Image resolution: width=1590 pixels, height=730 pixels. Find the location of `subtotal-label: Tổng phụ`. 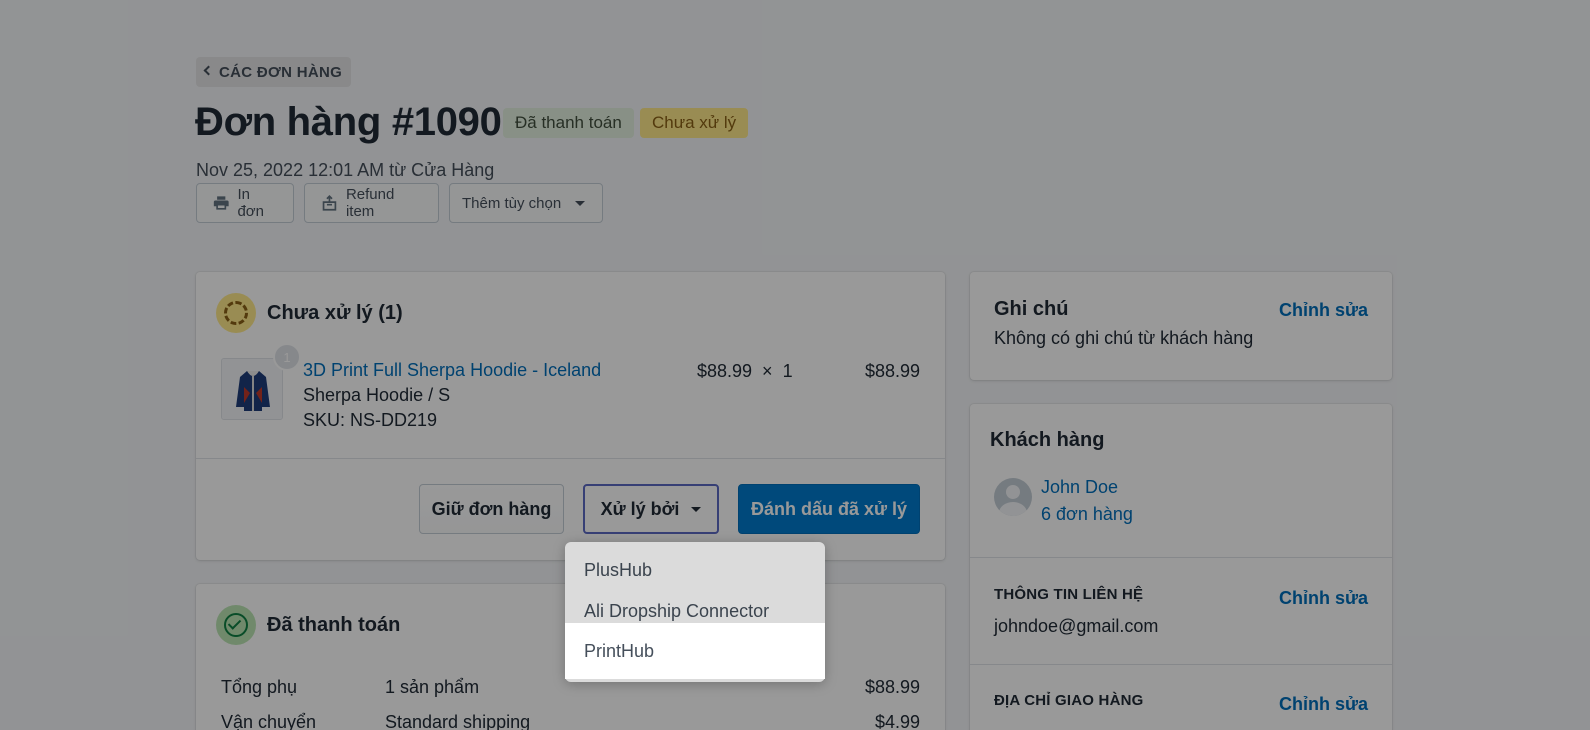

subtotal-label: Tổng phụ is located at coordinates (259, 687).